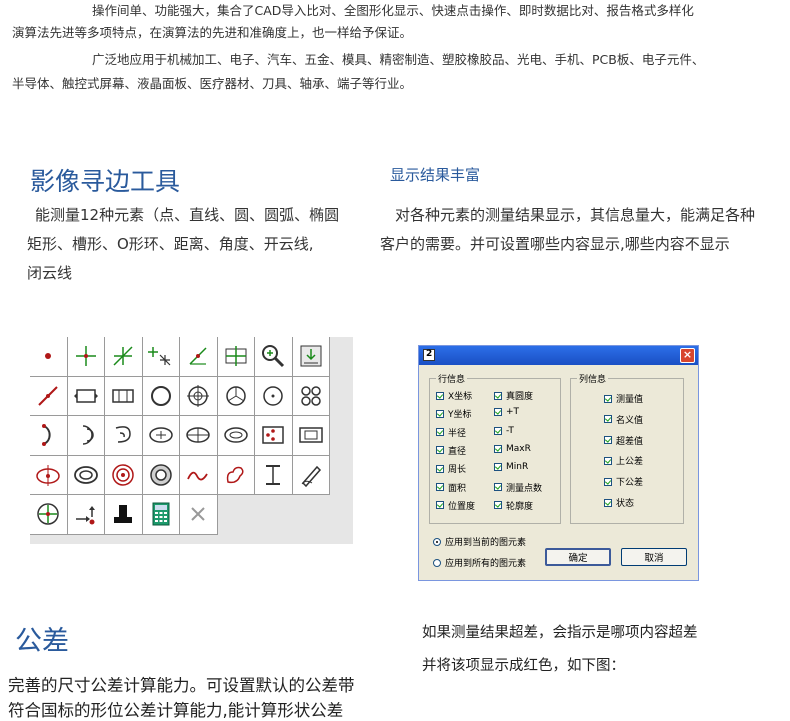 This screenshot has height=721, width=790. I want to click on arc-tool-button, so click(49, 436).